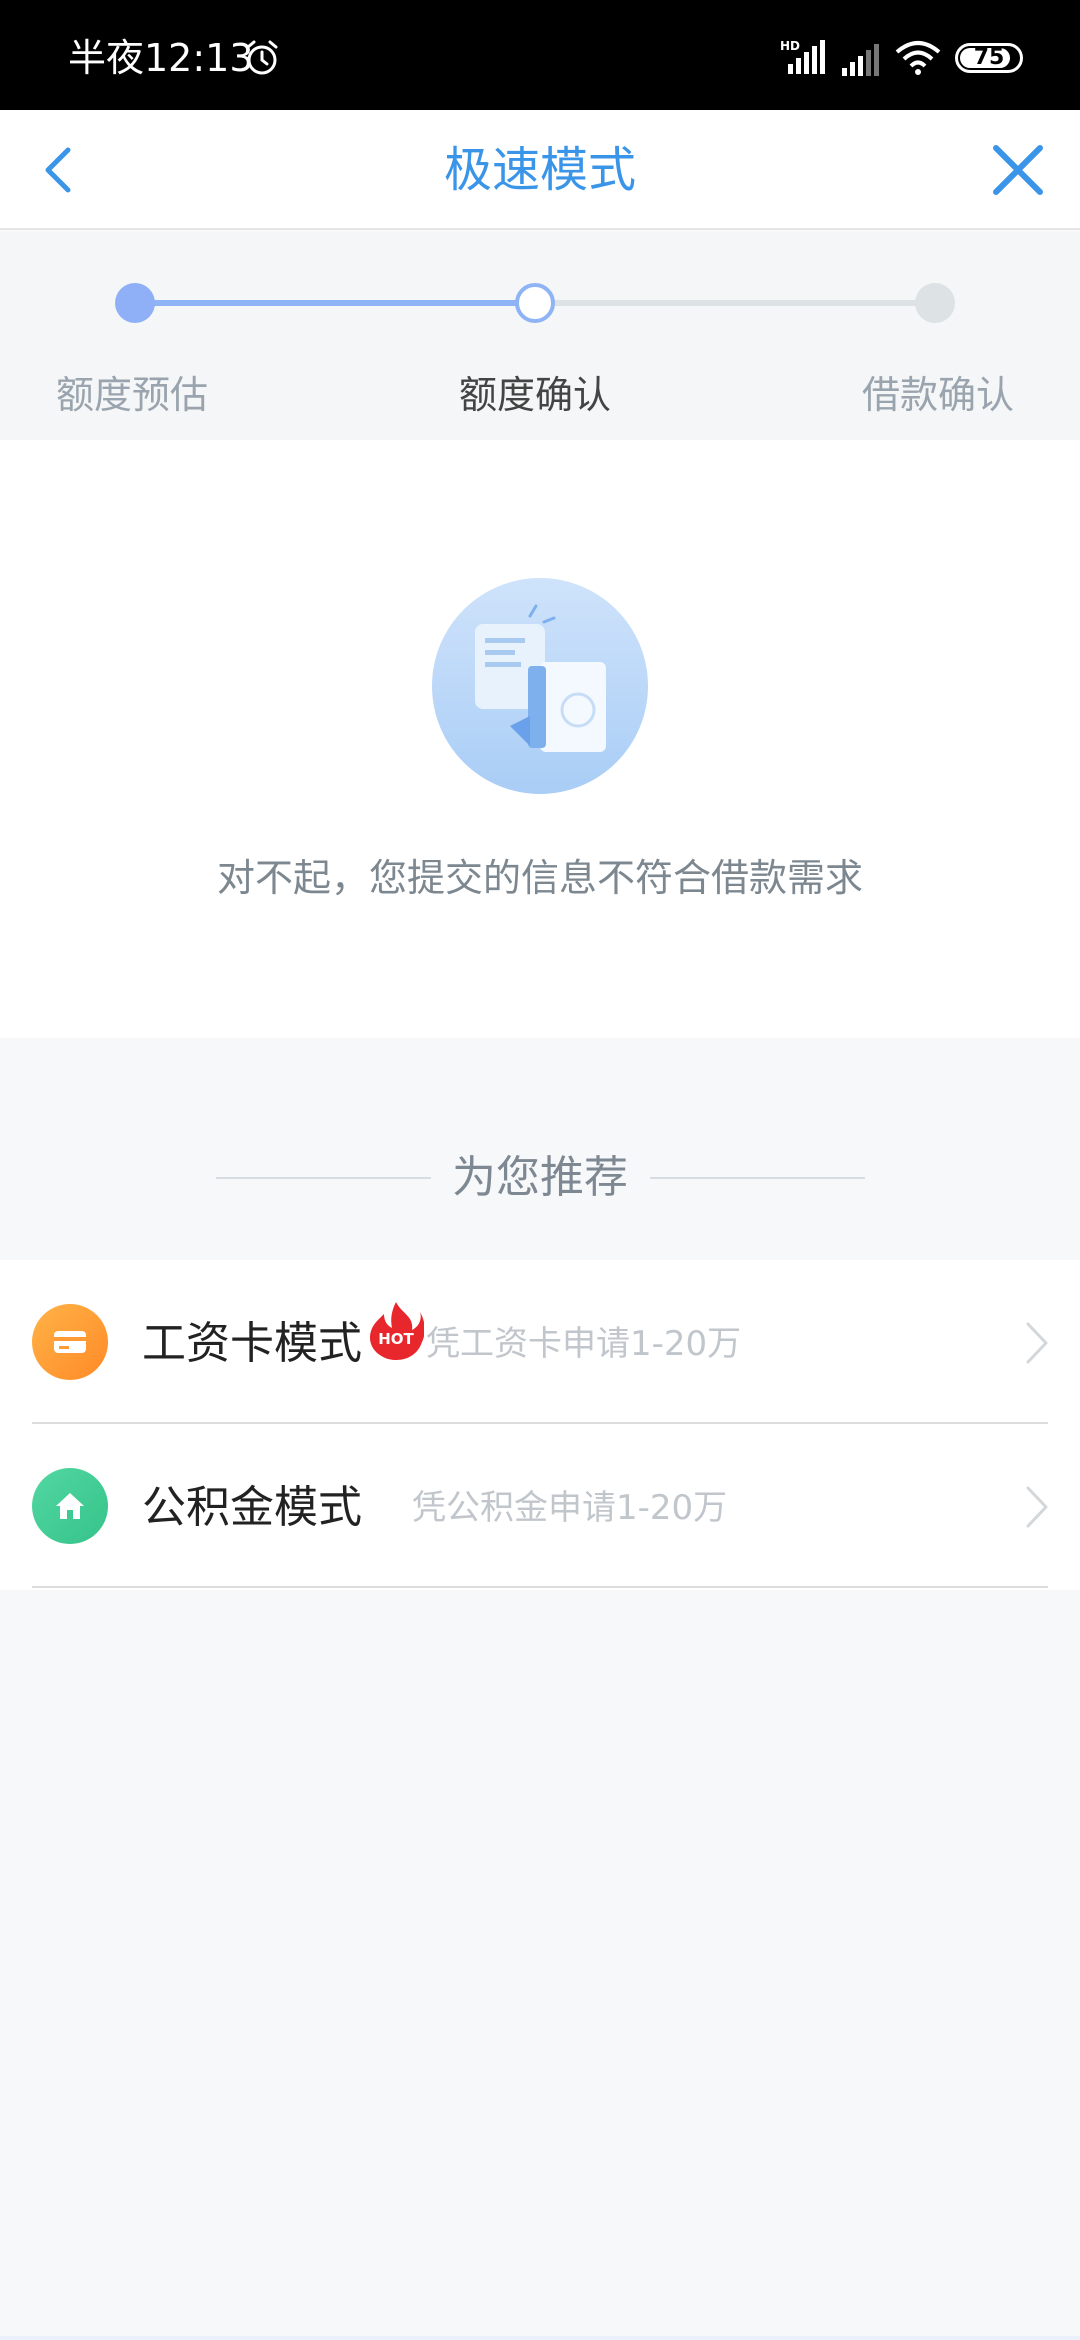  I want to click on result-message: 对不起，您提交的信息不符合借款需求, so click(539, 878).